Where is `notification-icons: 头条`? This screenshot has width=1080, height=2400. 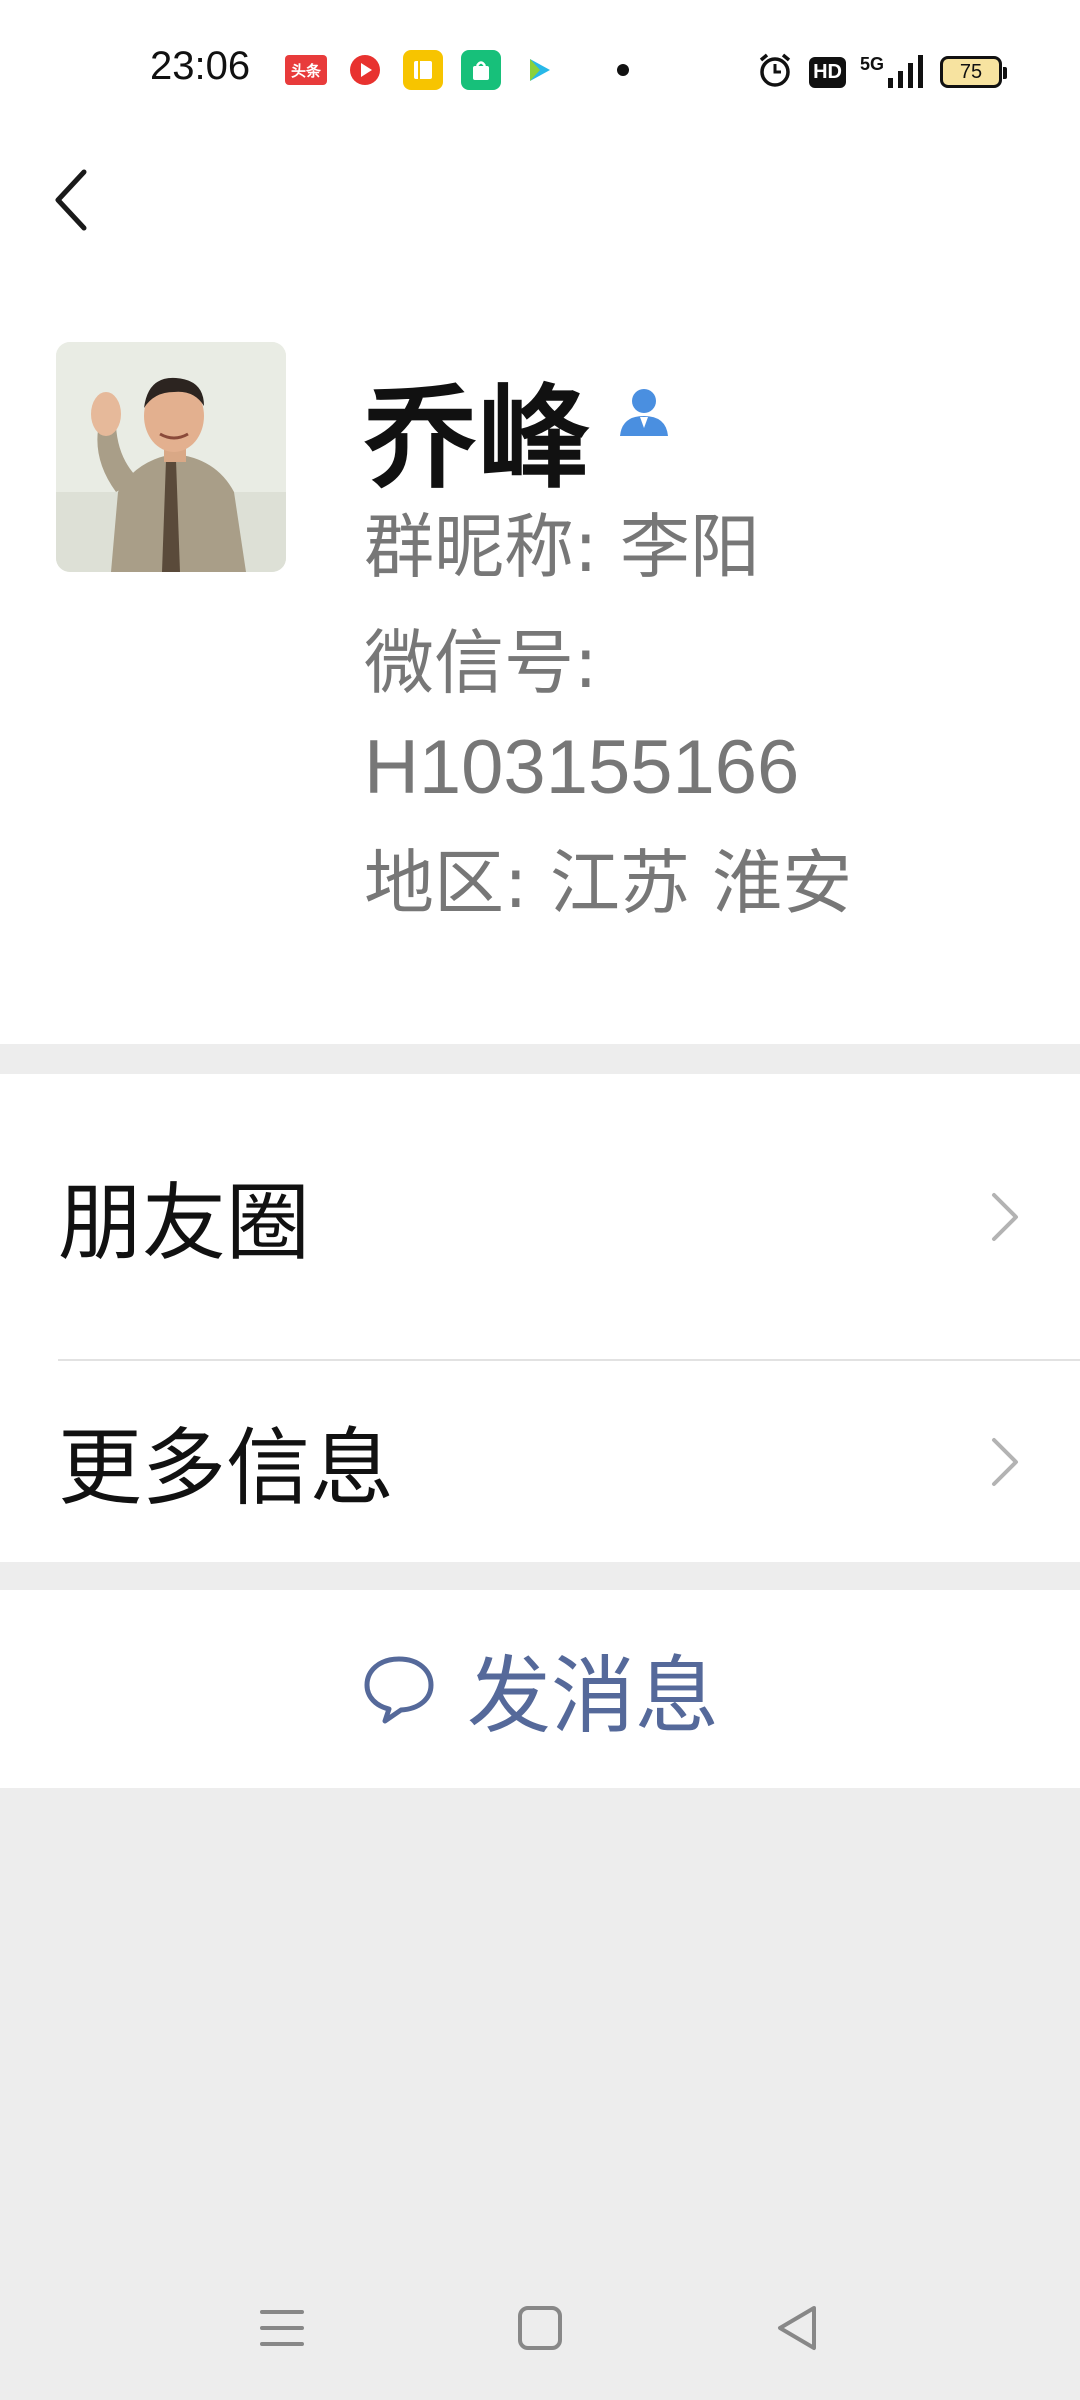 notification-icons: 头条 is located at coordinates (457, 70).